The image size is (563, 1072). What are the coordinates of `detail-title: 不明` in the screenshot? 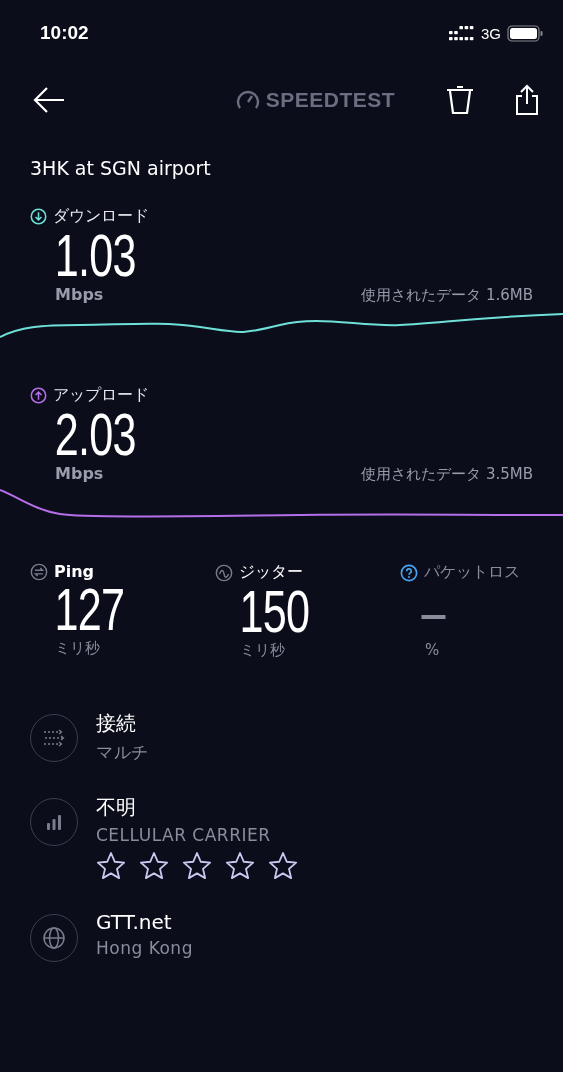 It's located at (116, 807).